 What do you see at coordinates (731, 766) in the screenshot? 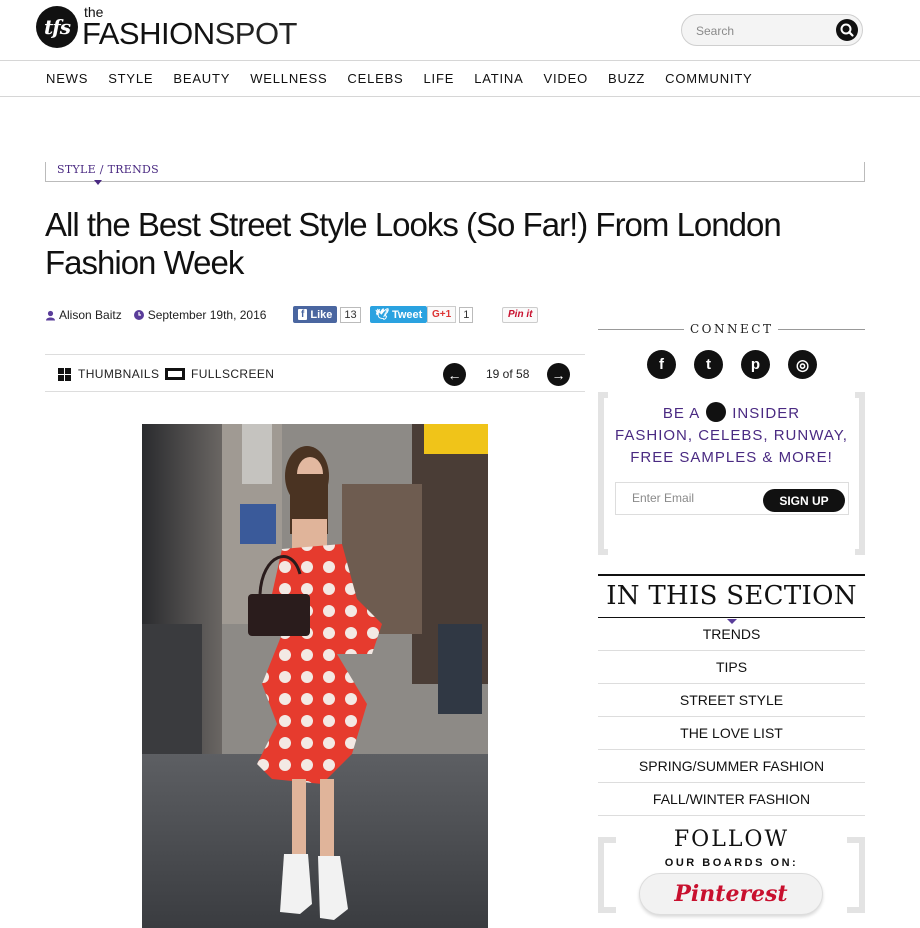
I see `section-link-spring-summer: SPRING/SUMMER FASHION` at bounding box center [731, 766].